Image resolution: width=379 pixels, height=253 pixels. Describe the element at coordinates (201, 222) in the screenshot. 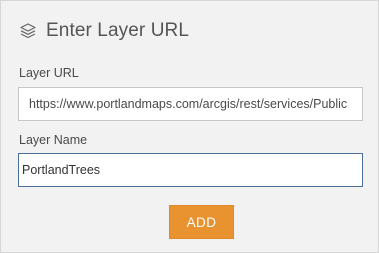

I see `add-button: ADD` at that location.